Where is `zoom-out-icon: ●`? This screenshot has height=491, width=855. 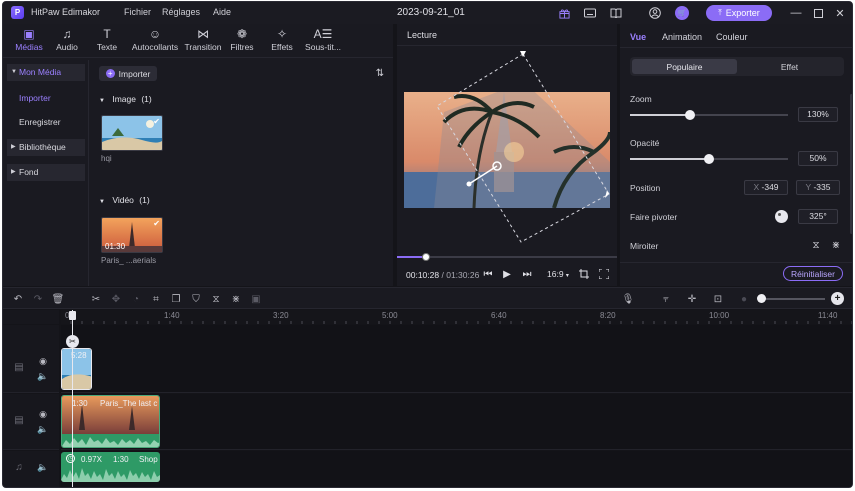
zoom-out-icon: ● is located at coordinates (744, 299).